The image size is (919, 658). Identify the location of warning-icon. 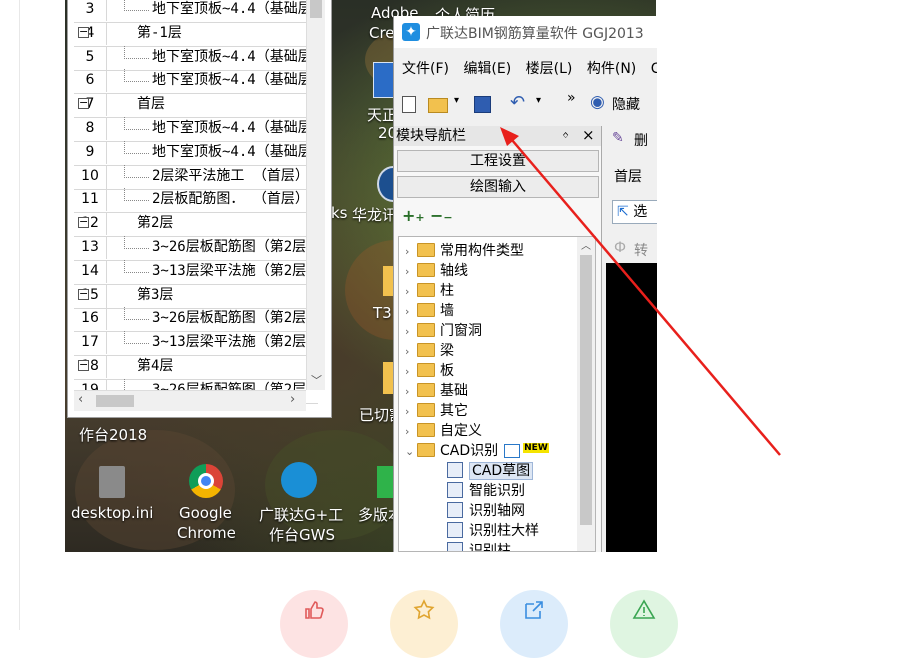
(644, 609).